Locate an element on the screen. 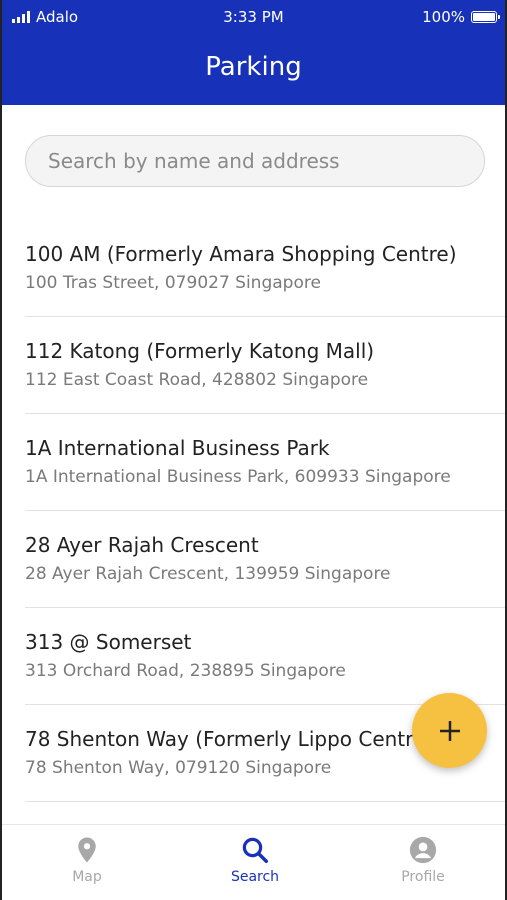  plus-icon is located at coordinates (449, 730).